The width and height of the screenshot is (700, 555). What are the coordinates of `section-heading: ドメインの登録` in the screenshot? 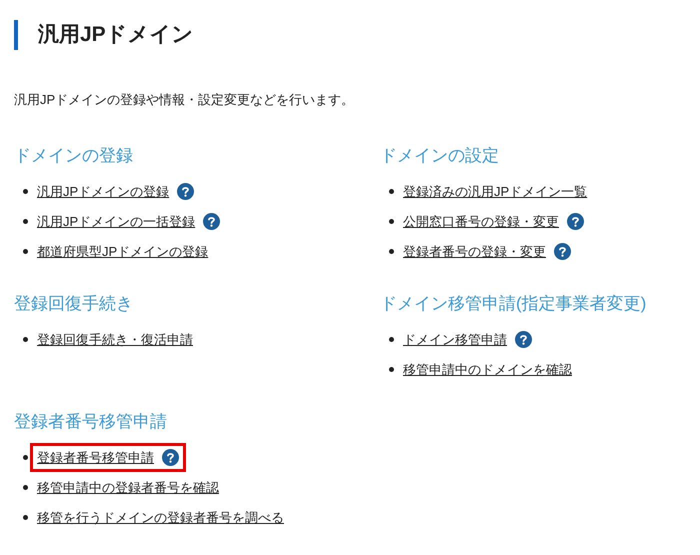 It's located at (74, 155).